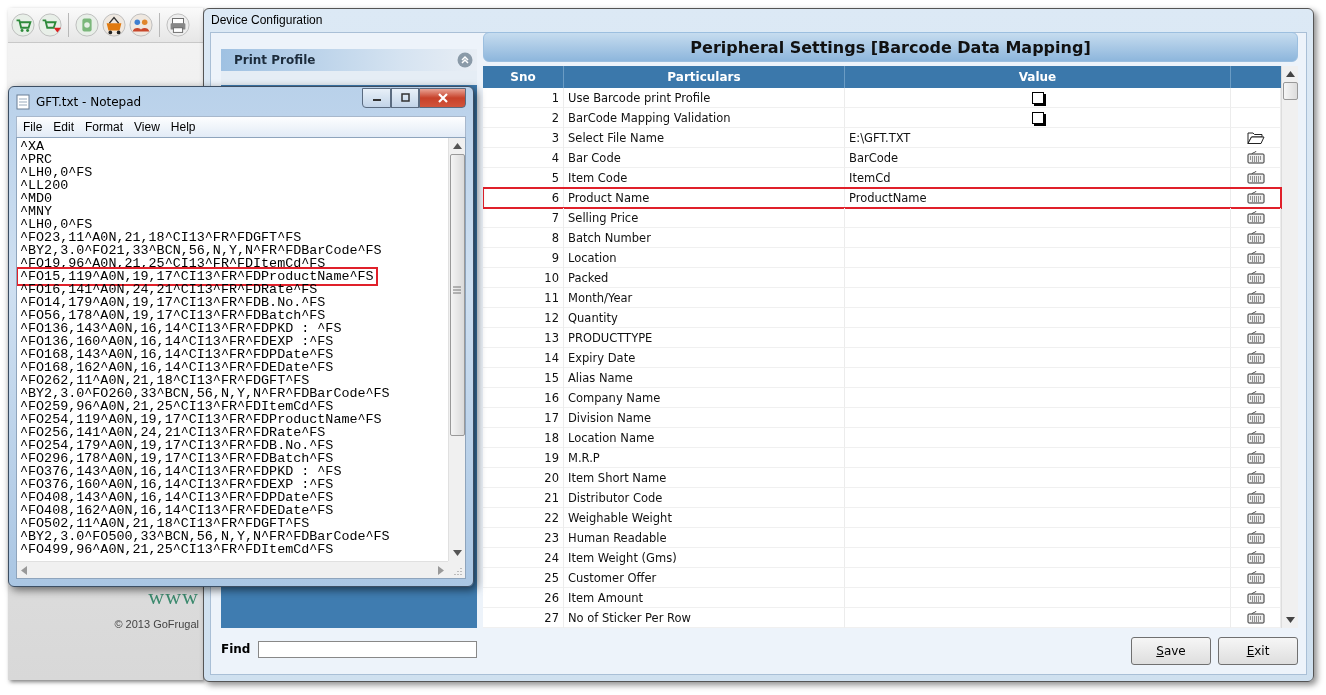  What do you see at coordinates (201, 250) in the screenshot?
I see `text-line: ^BY2,3.0^FO21,33^BCN,56,N,Y,N^FR^FDBarCode^FS` at bounding box center [201, 250].